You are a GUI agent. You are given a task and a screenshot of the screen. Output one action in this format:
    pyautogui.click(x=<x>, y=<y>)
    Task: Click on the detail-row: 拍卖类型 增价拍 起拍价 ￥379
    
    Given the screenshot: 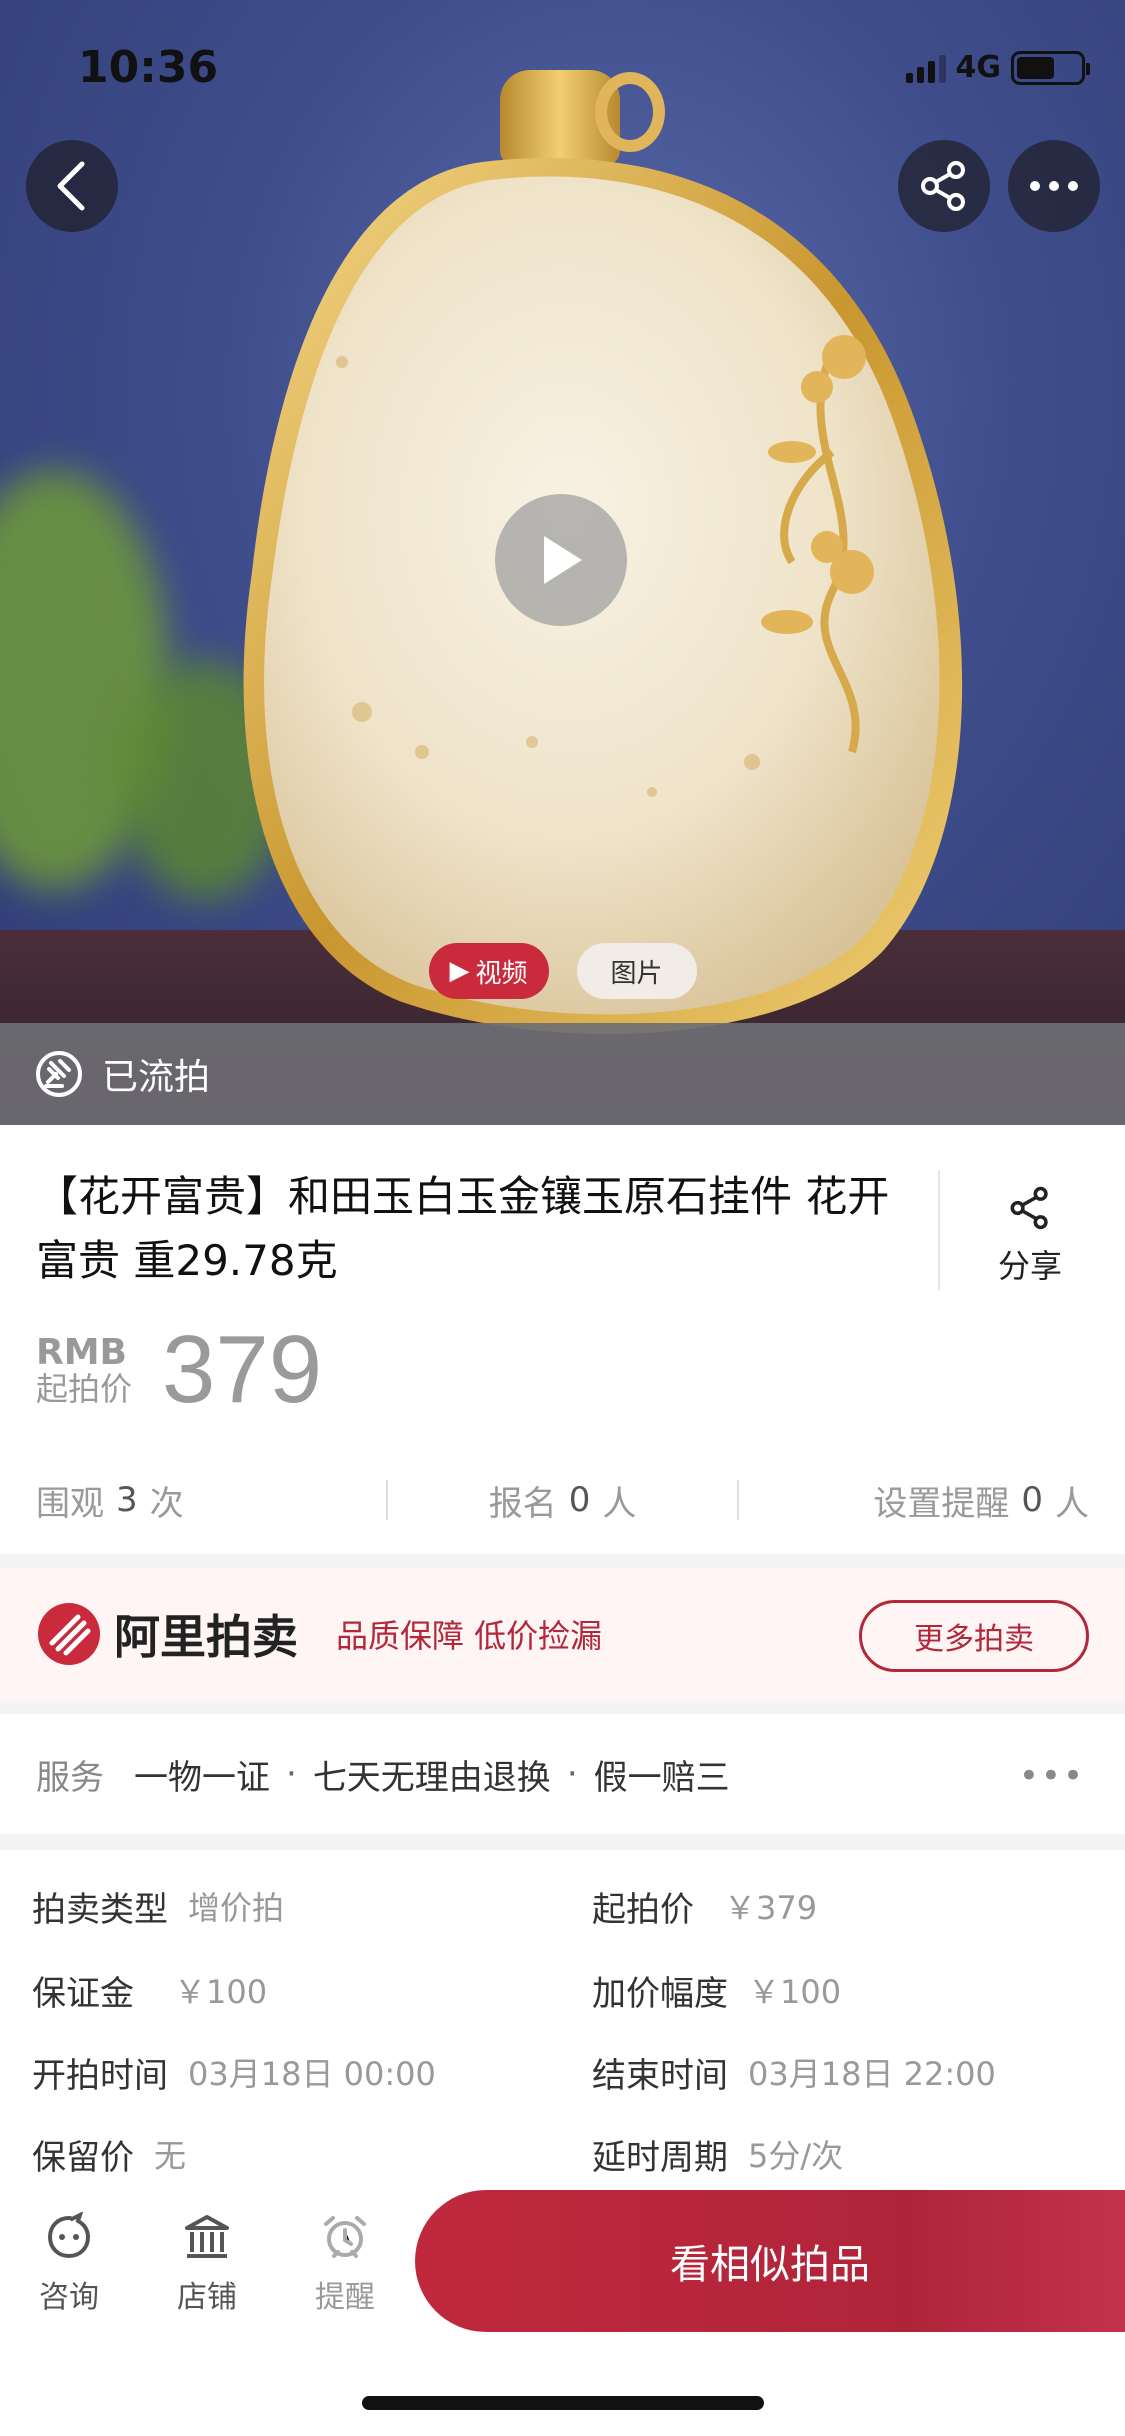 What is the action you would take?
    pyautogui.click(x=562, y=1906)
    